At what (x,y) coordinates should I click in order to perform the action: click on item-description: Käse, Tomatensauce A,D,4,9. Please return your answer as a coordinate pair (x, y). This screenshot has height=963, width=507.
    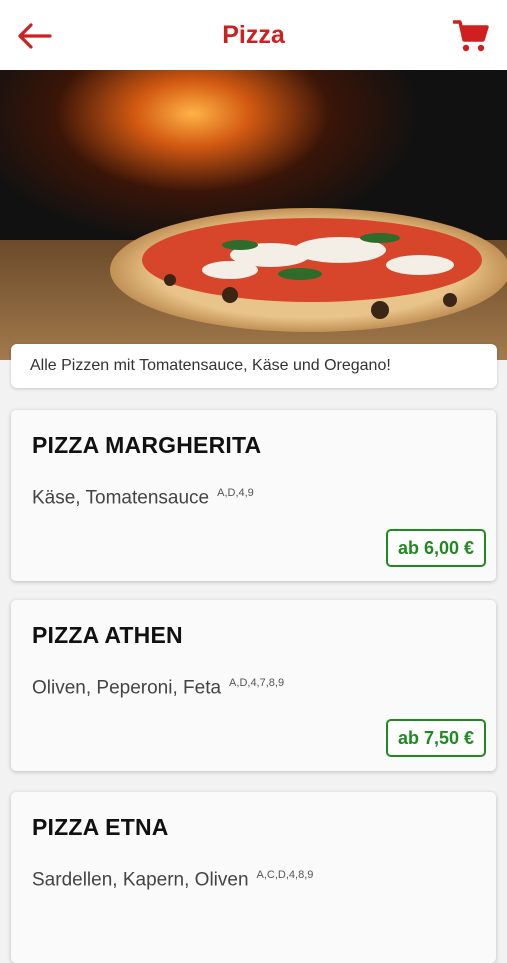
    Looking at the image, I should click on (143, 498).